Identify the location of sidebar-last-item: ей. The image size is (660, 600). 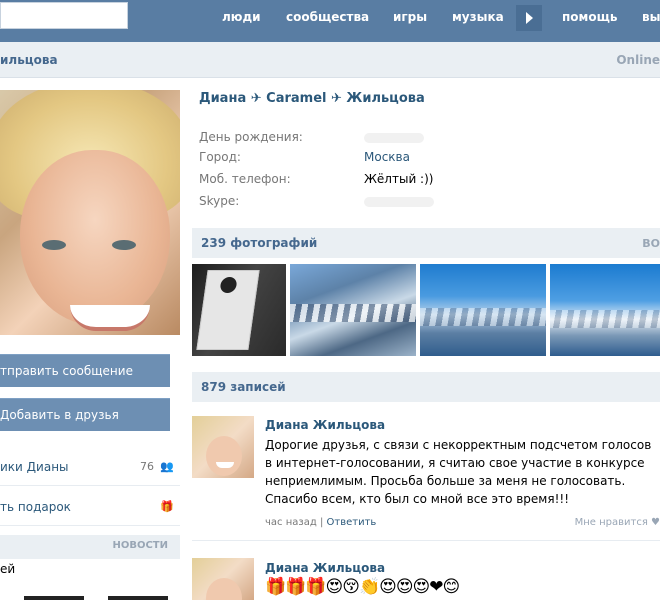
(7, 569).